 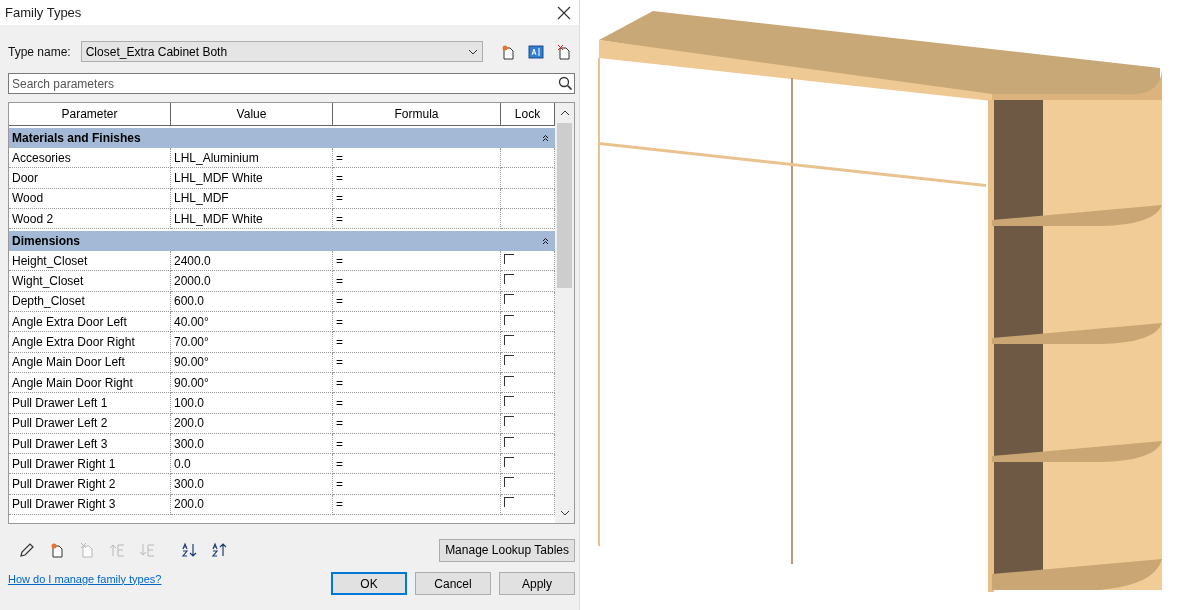 I want to click on parameter-cell: Angle Extra Door Right, so click(x=90, y=342).